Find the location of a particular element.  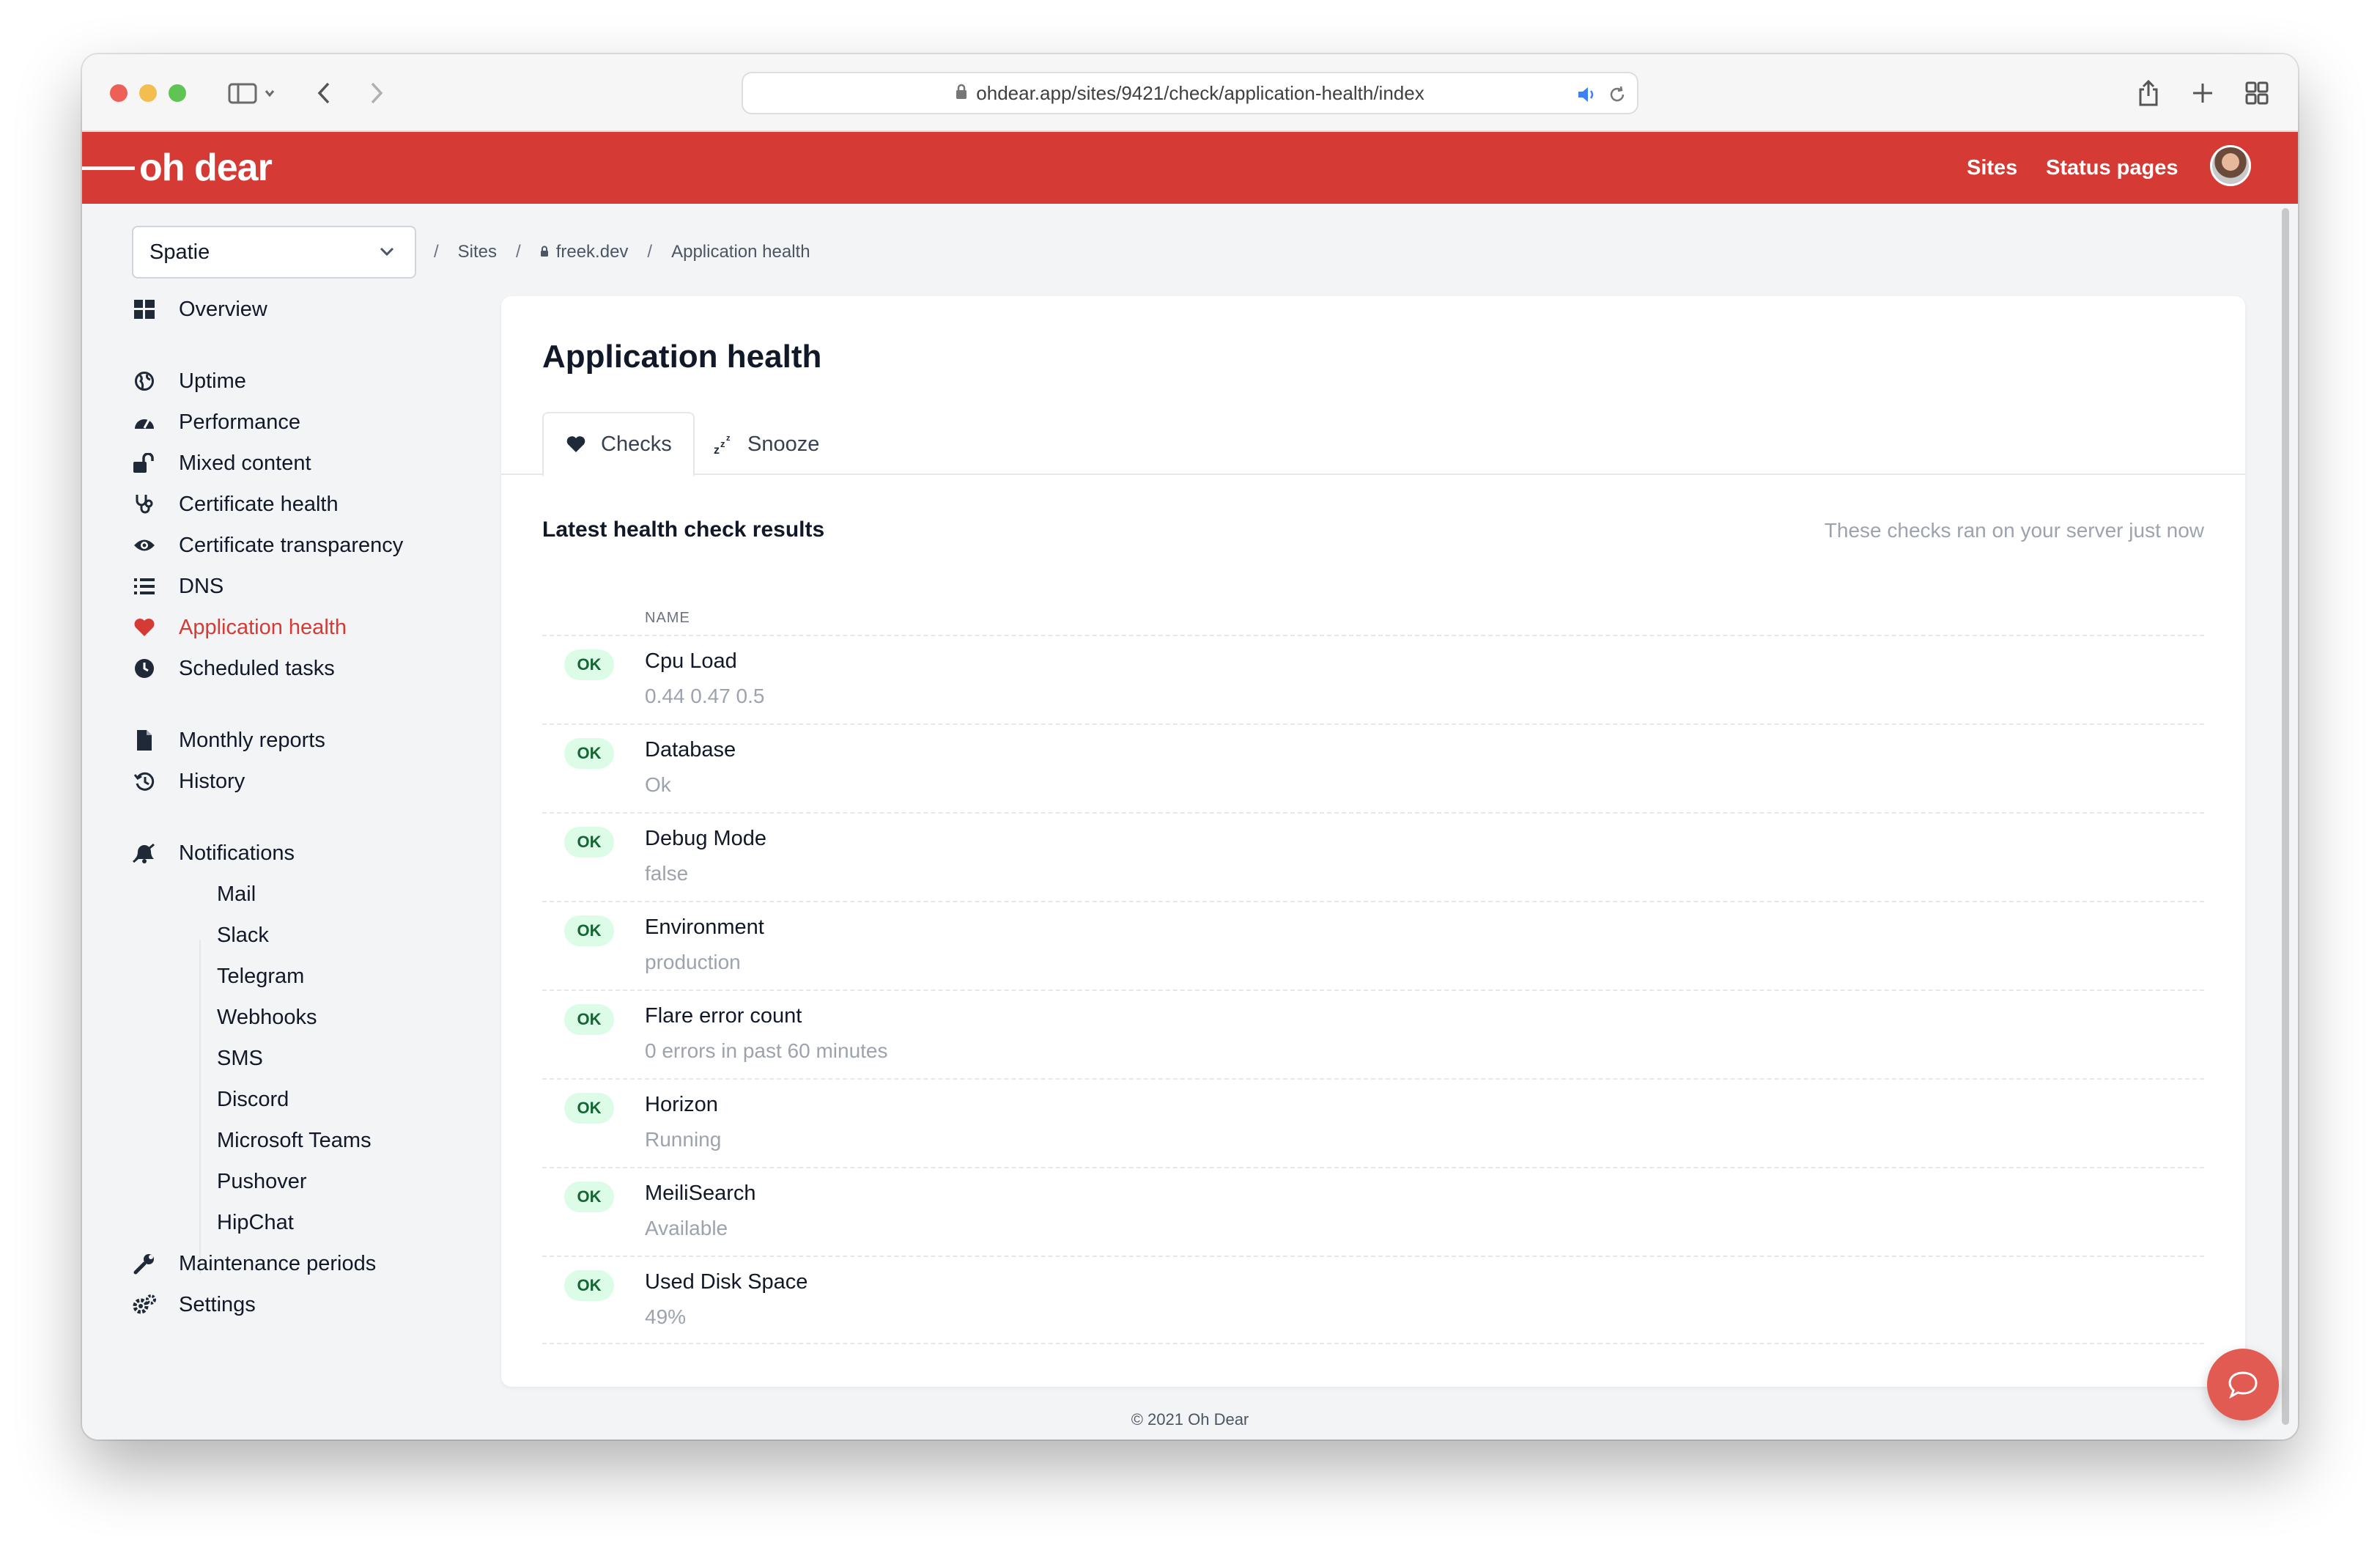

sidebar-item-dns: DNS is located at coordinates (177, 586).